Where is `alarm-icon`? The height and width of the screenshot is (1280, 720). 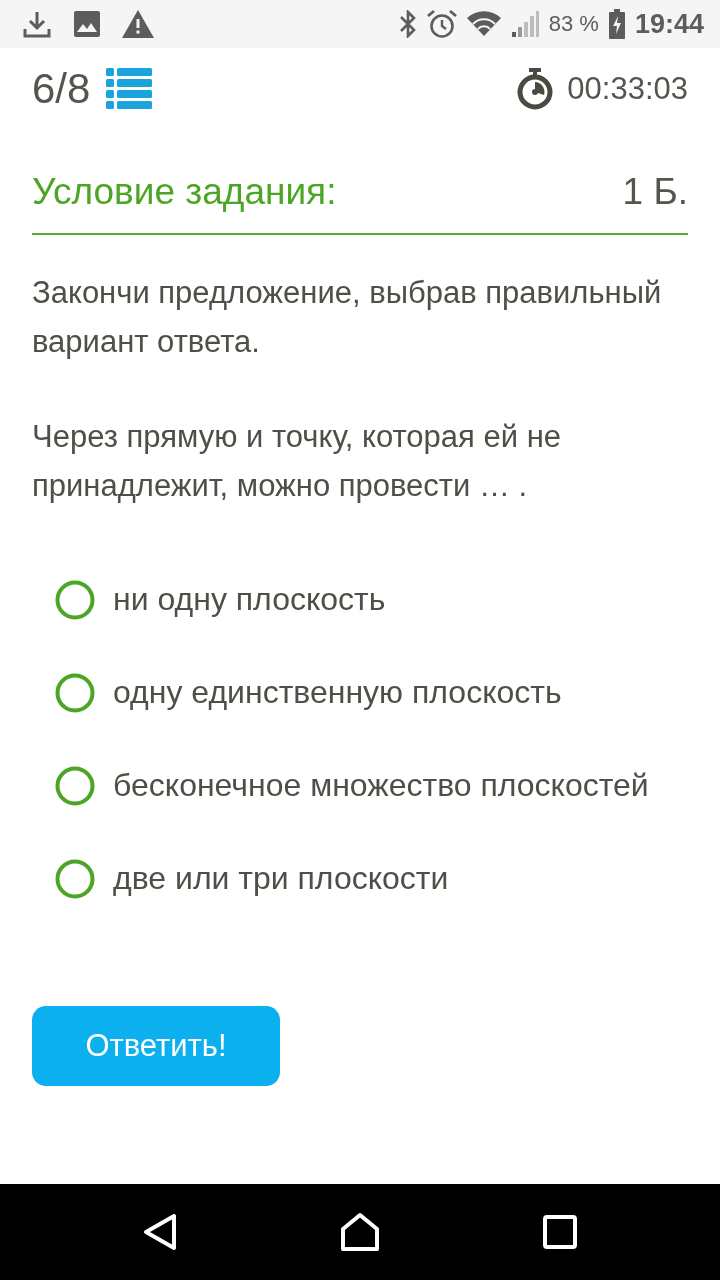
alarm-icon is located at coordinates (441, 24).